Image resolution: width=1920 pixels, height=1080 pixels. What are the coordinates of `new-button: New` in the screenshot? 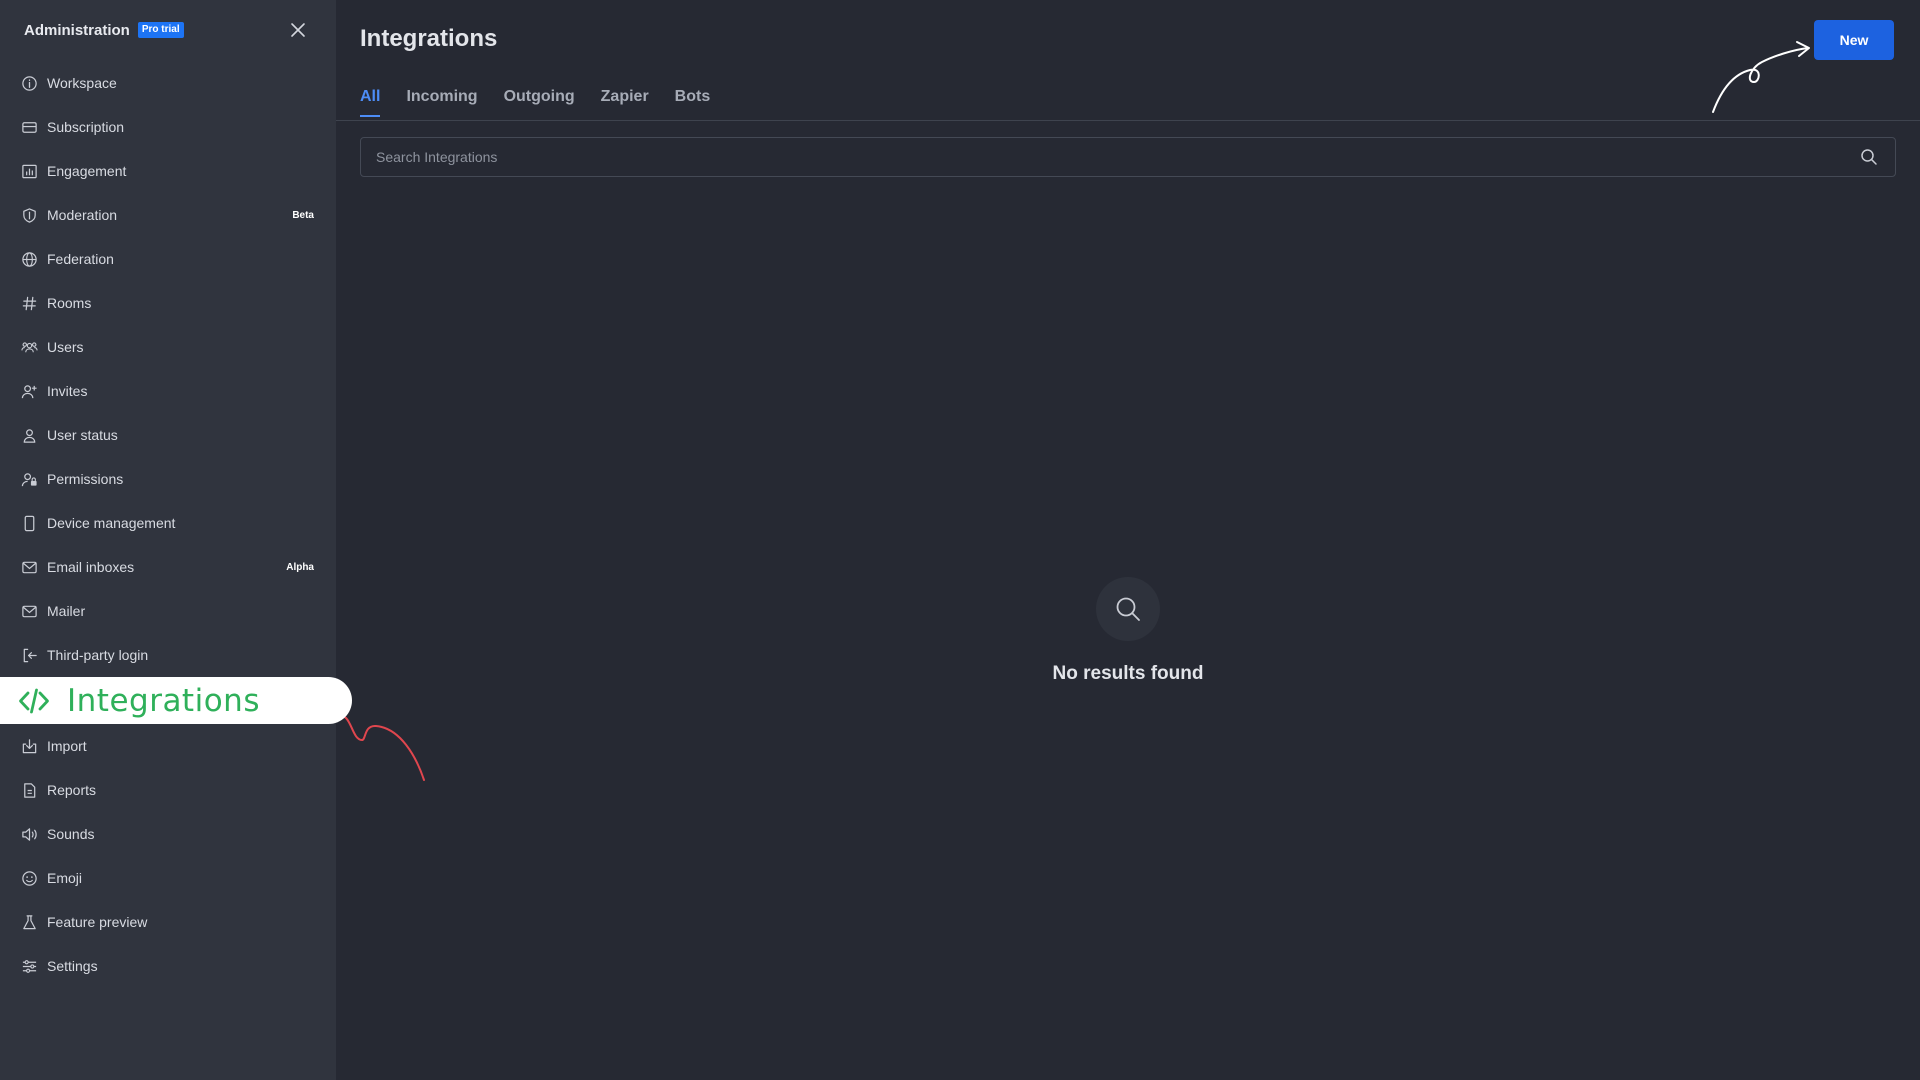 It's located at (1854, 40).